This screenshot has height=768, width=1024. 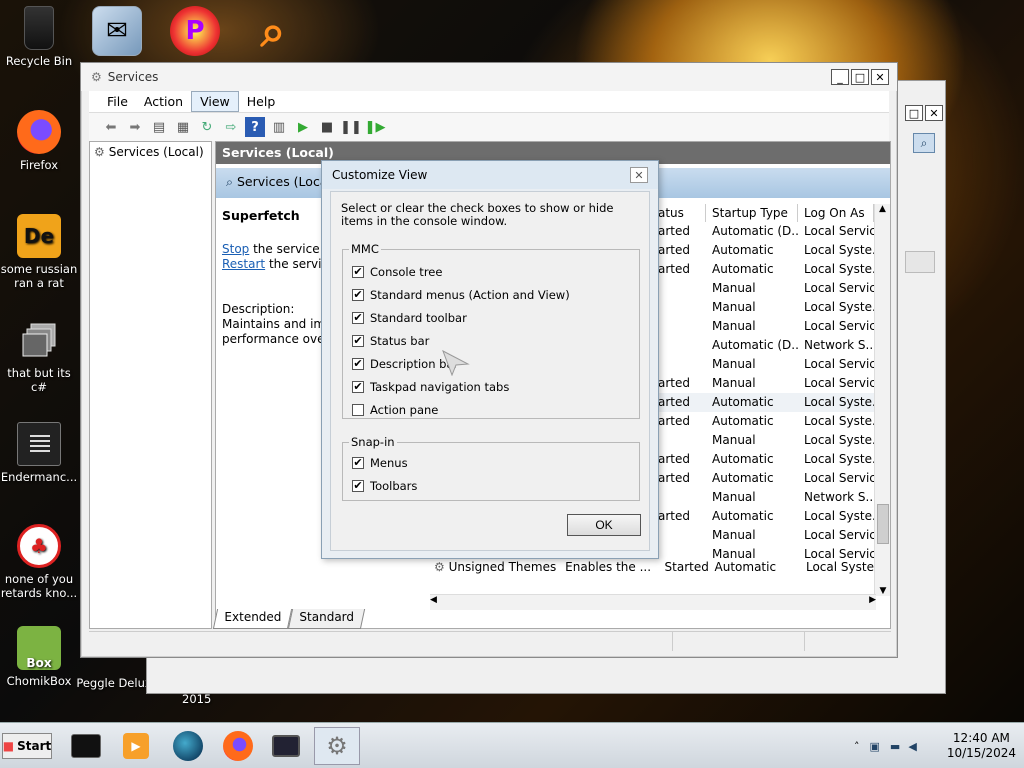 What do you see at coordinates (337, 746) in the screenshot?
I see `task-services: ⚙` at bounding box center [337, 746].